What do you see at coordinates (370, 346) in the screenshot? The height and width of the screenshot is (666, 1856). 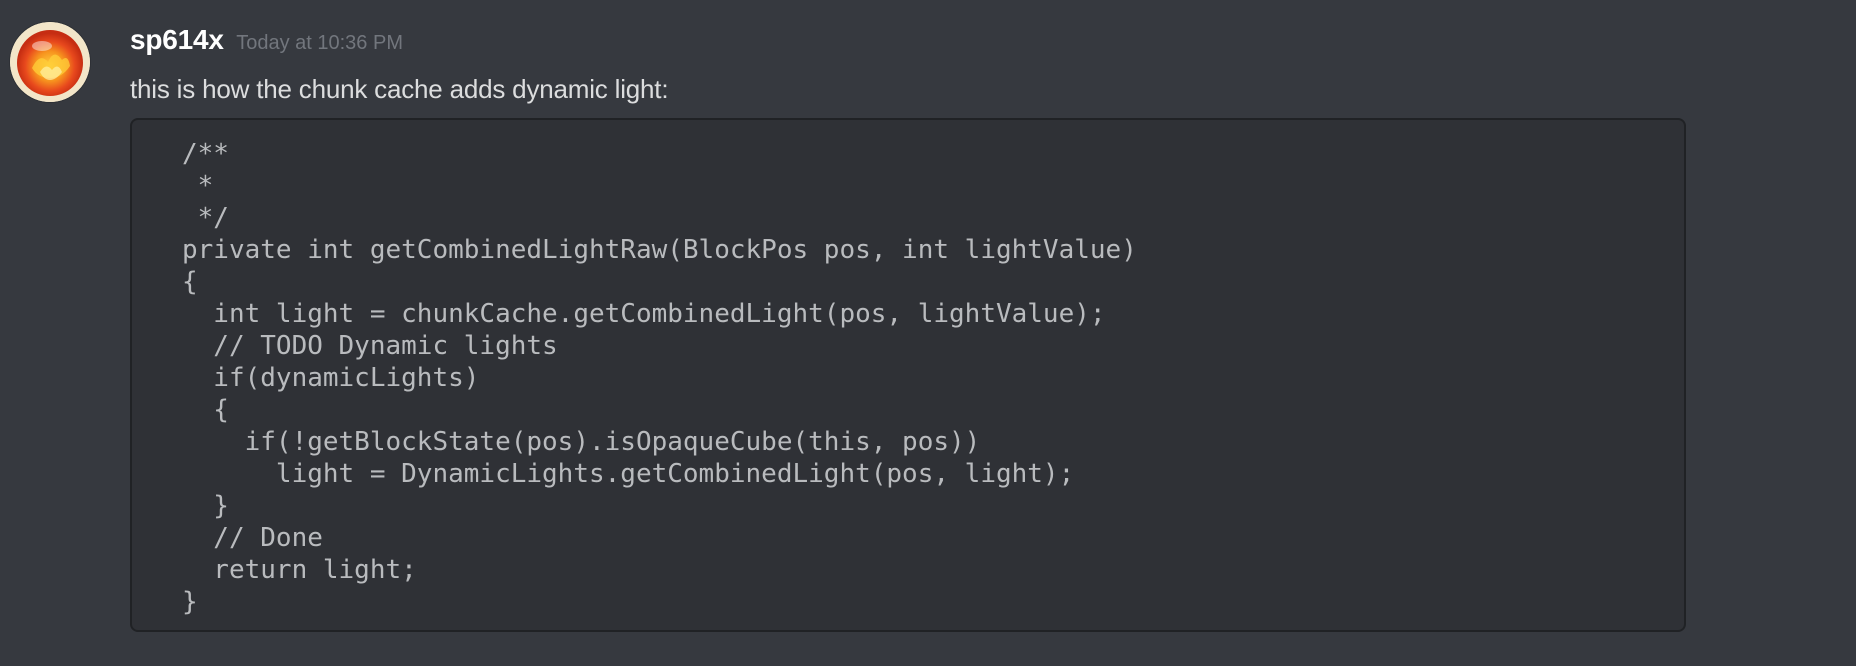 I see `code-line: // TODO Dynamic lights` at bounding box center [370, 346].